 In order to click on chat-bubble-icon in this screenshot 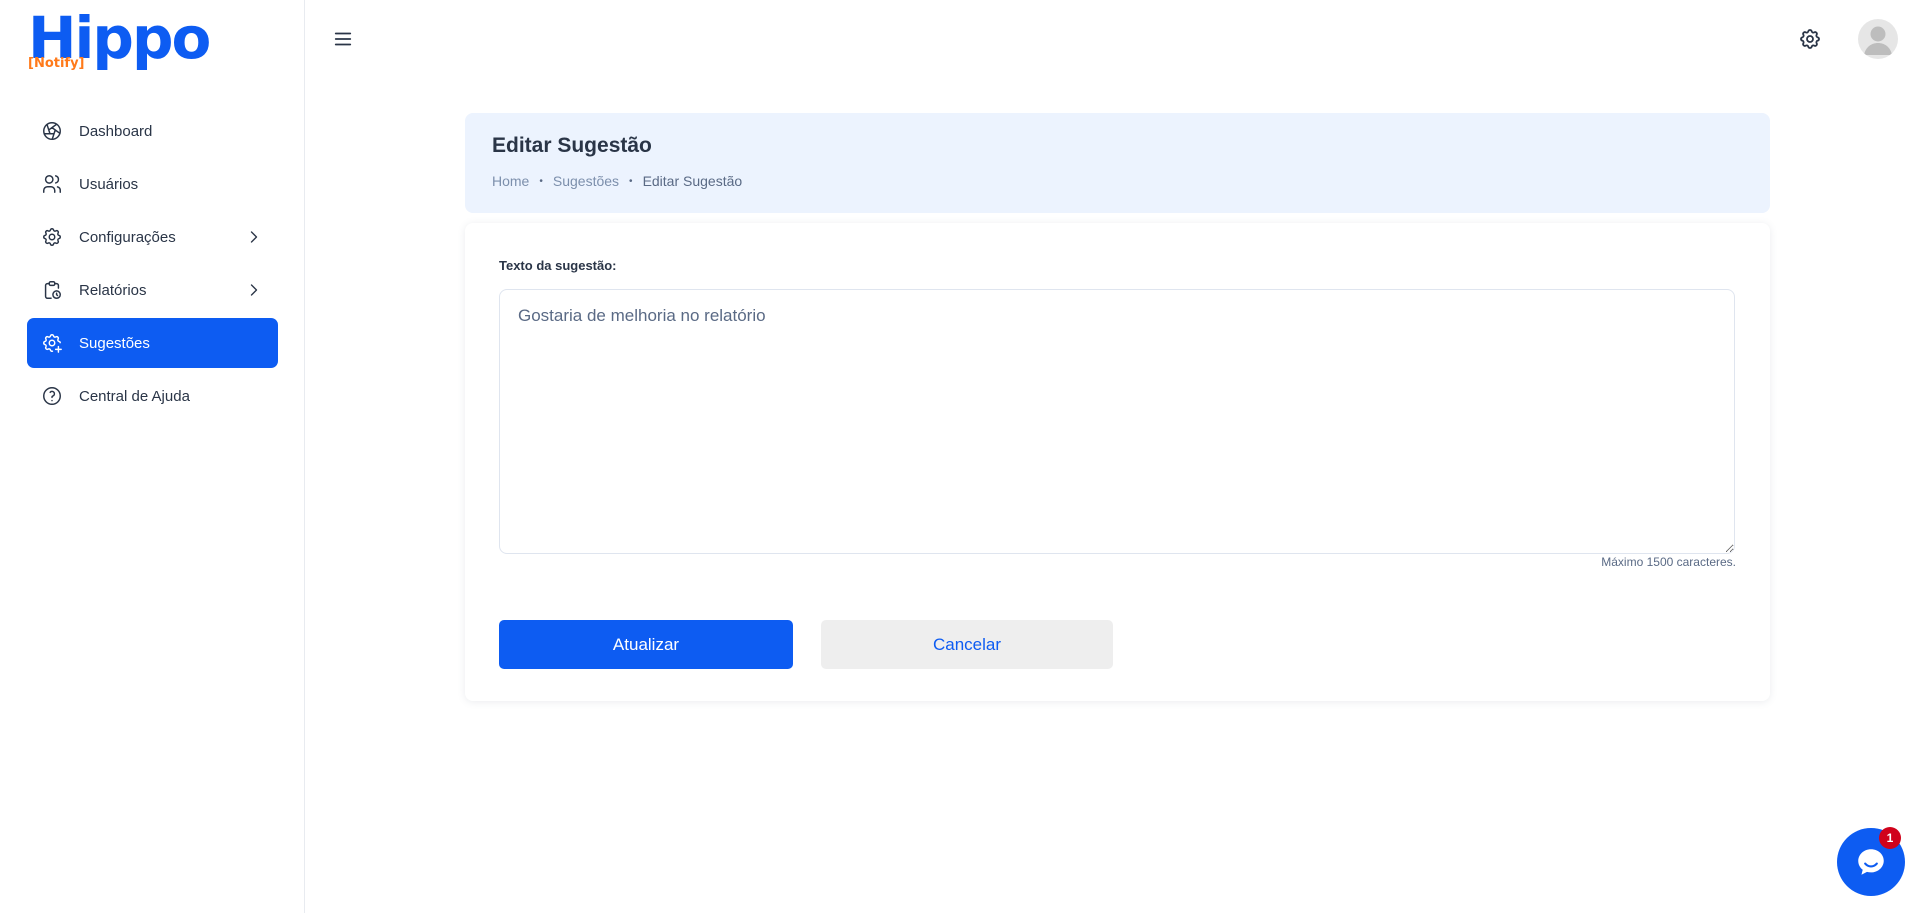, I will do `click(1871, 862)`.